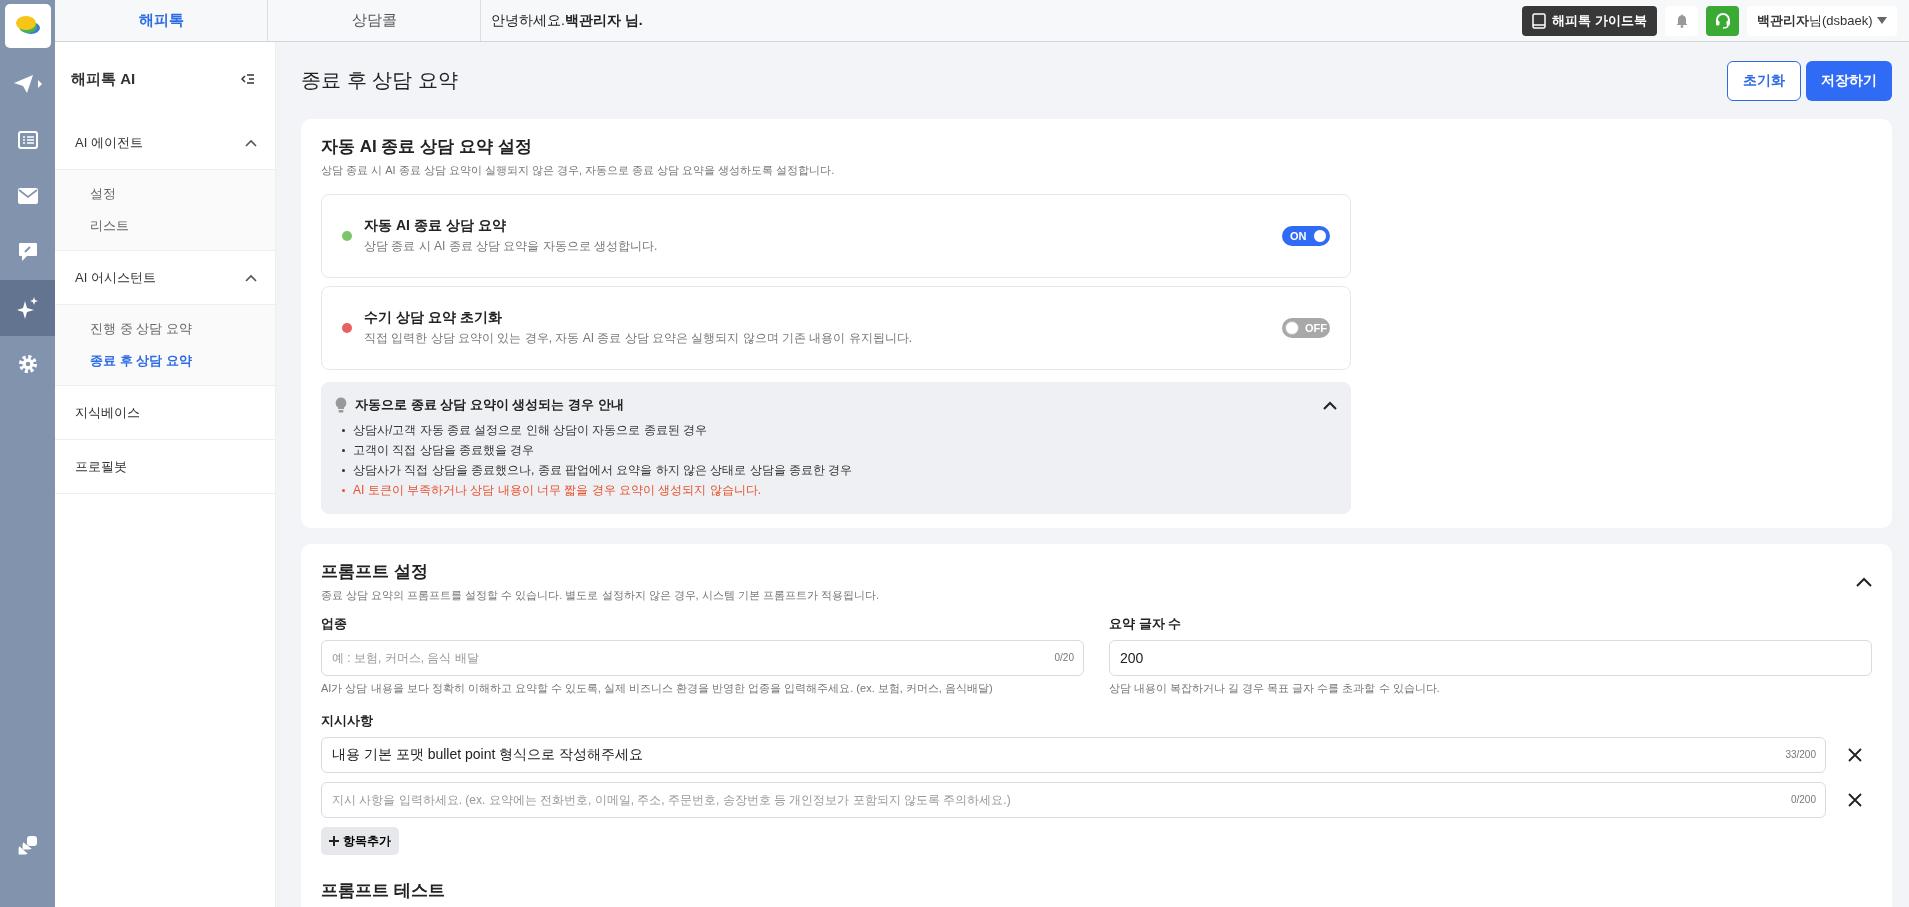 The height and width of the screenshot is (907, 1909). What do you see at coordinates (1146, 624) in the screenshot?
I see `field-label: 요약 글자 수` at bounding box center [1146, 624].